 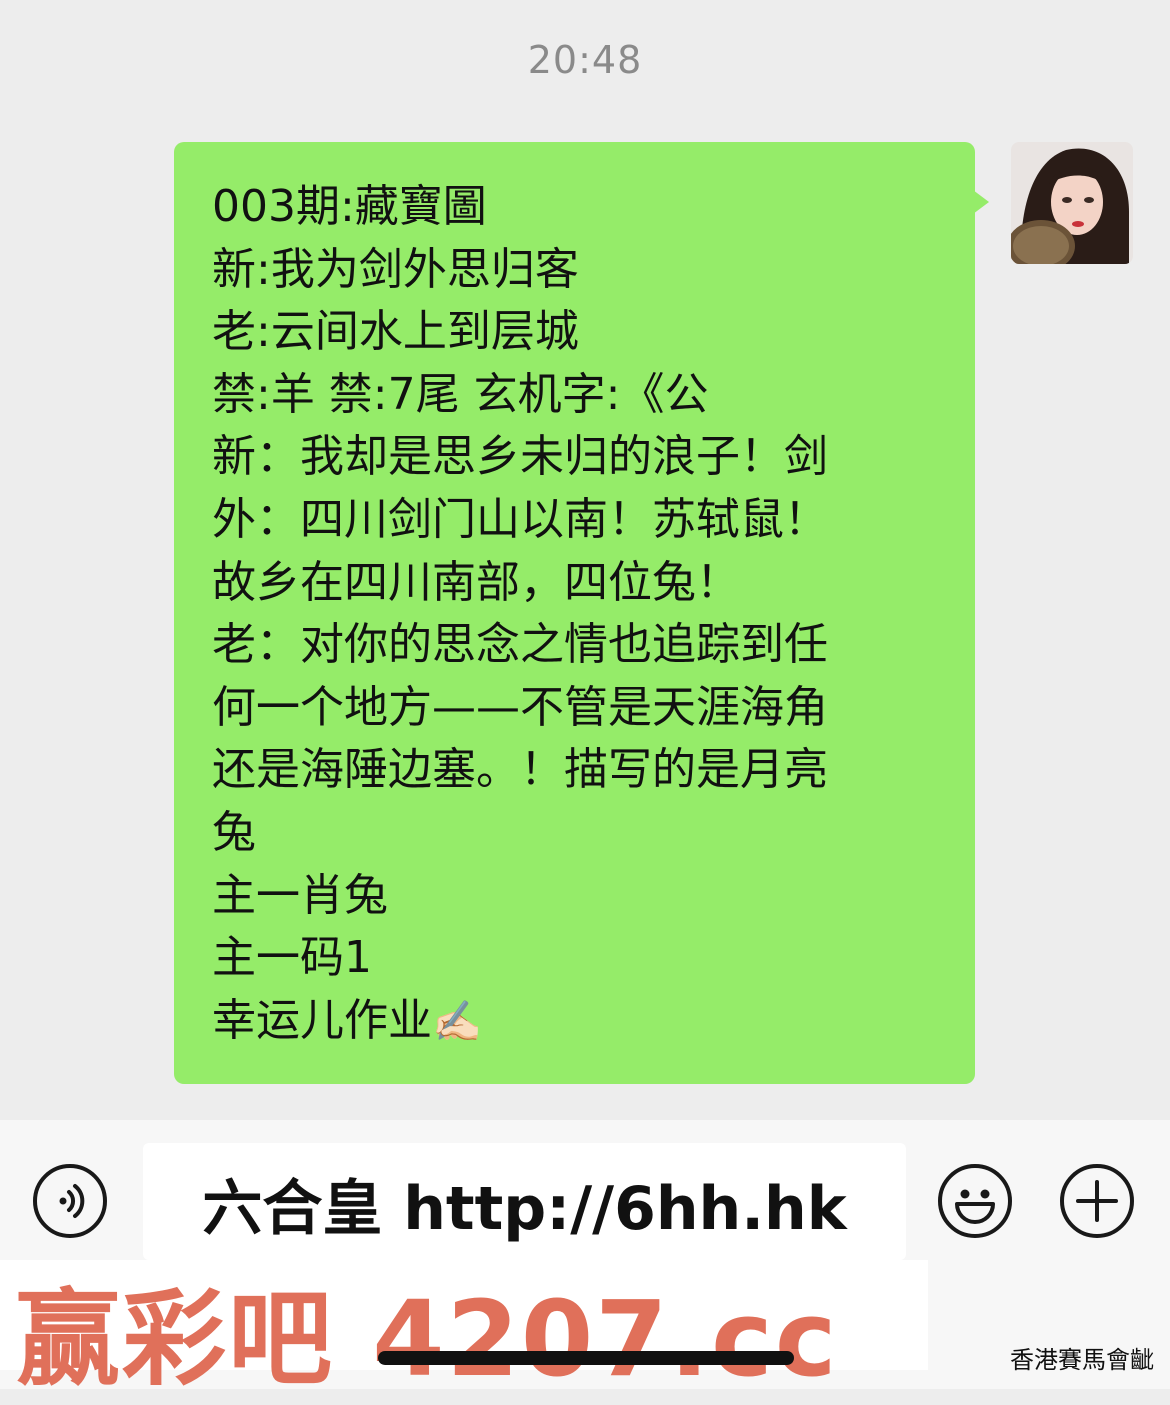 I want to click on plus-icon, so click(x=1097, y=1201).